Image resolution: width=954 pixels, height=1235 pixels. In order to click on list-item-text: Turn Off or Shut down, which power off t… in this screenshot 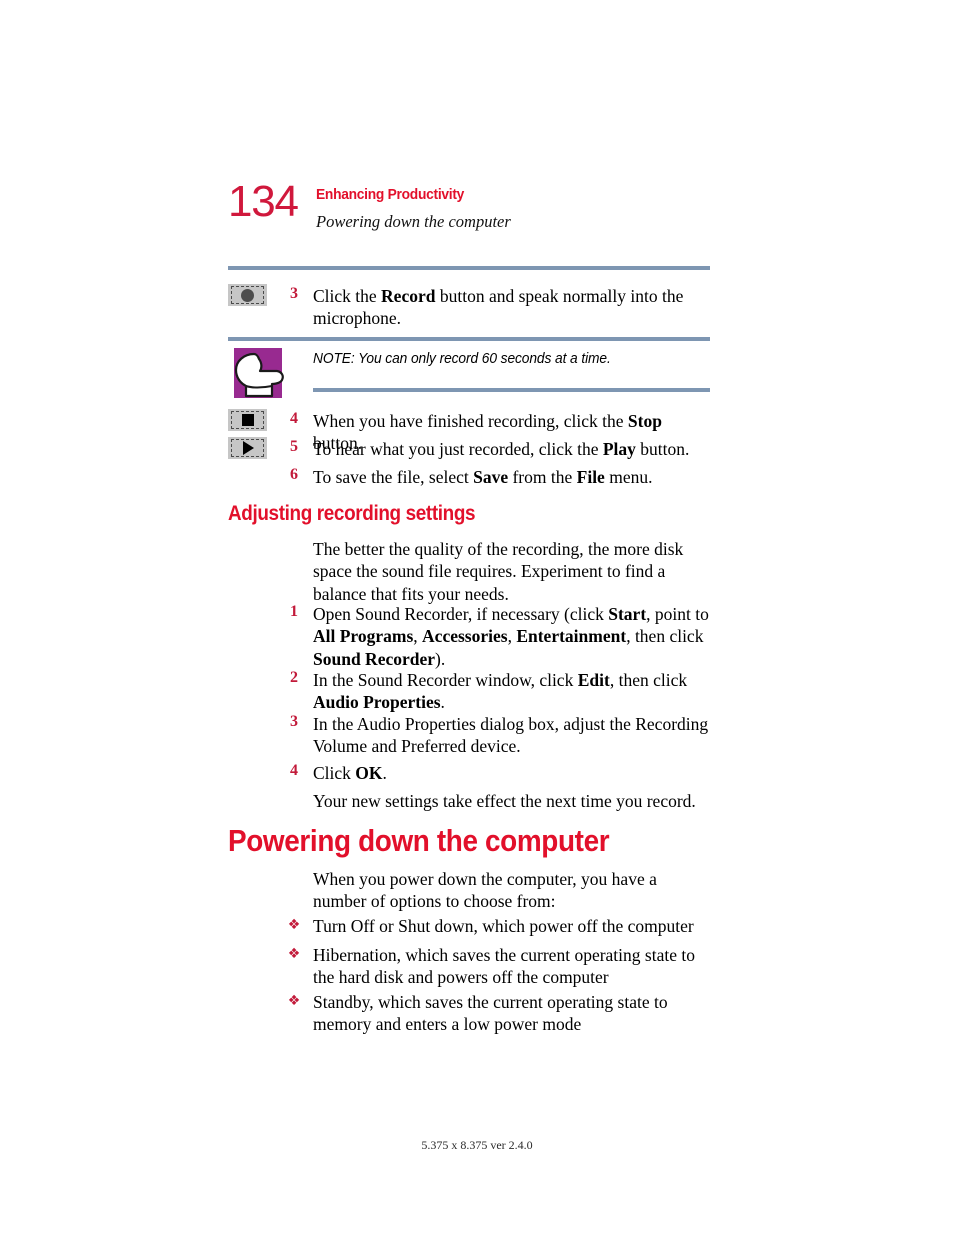, I will do `click(503, 926)`.